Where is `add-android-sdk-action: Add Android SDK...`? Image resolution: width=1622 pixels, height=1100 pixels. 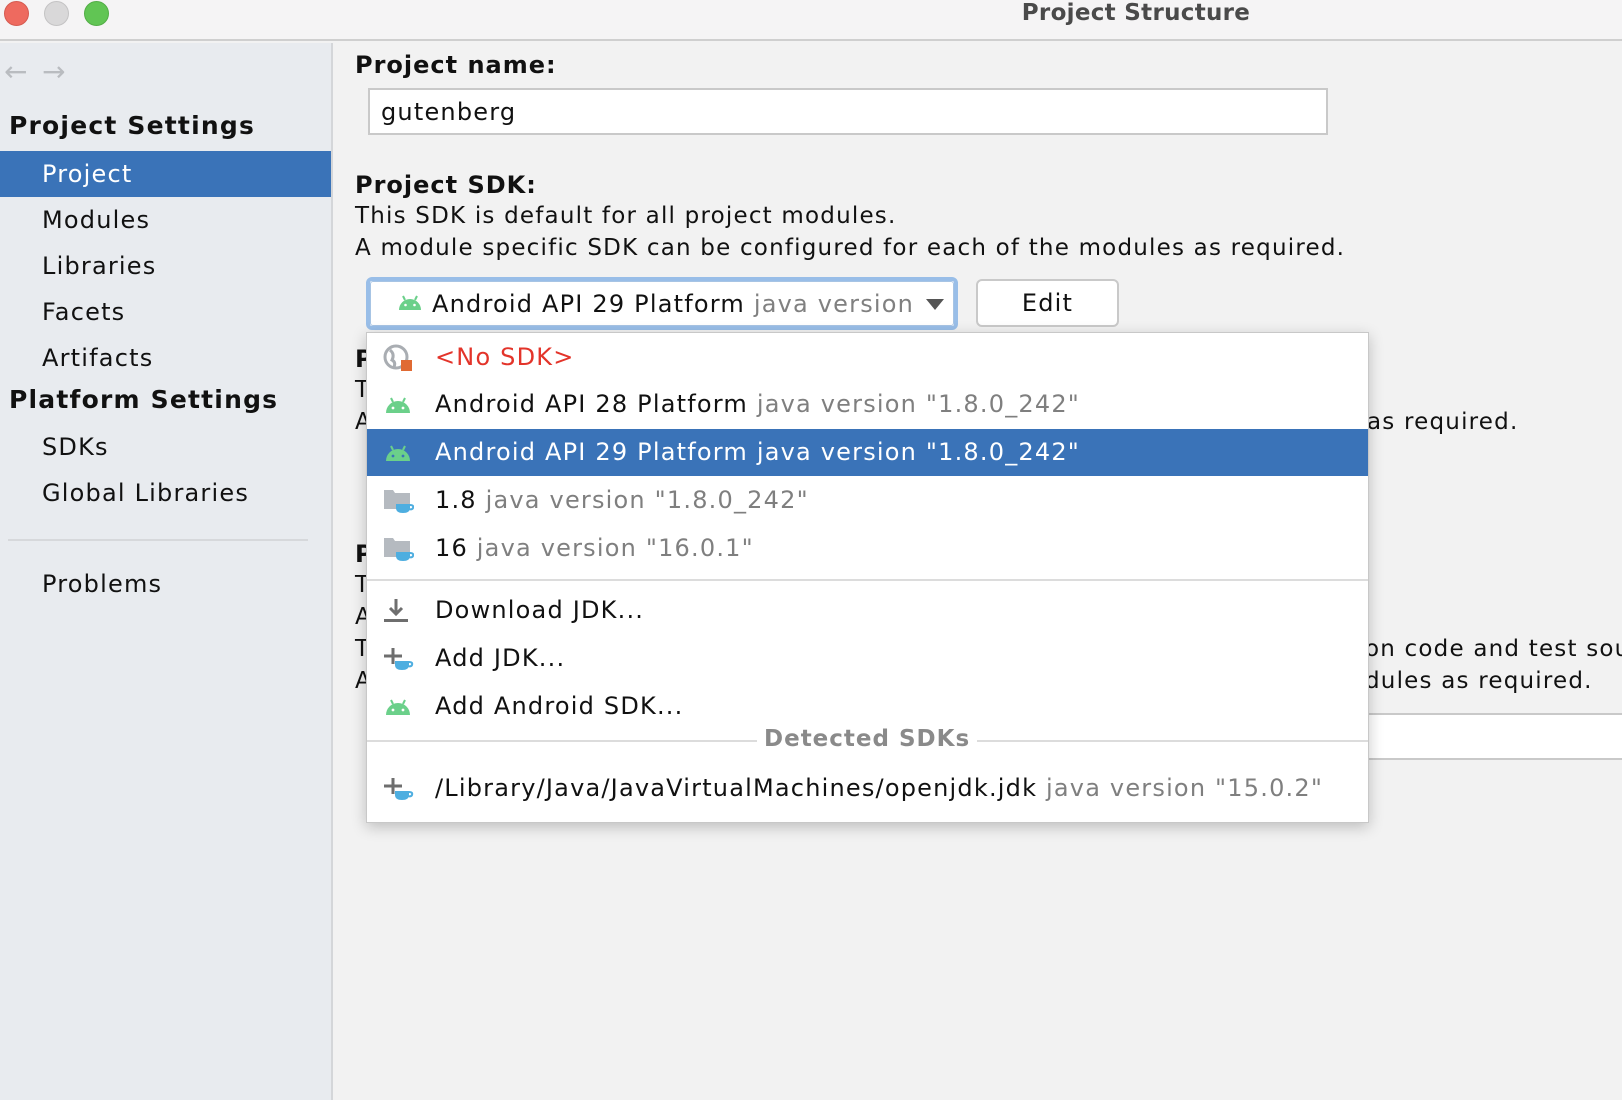
add-android-sdk-action: Add Android SDK... is located at coordinates (867, 706).